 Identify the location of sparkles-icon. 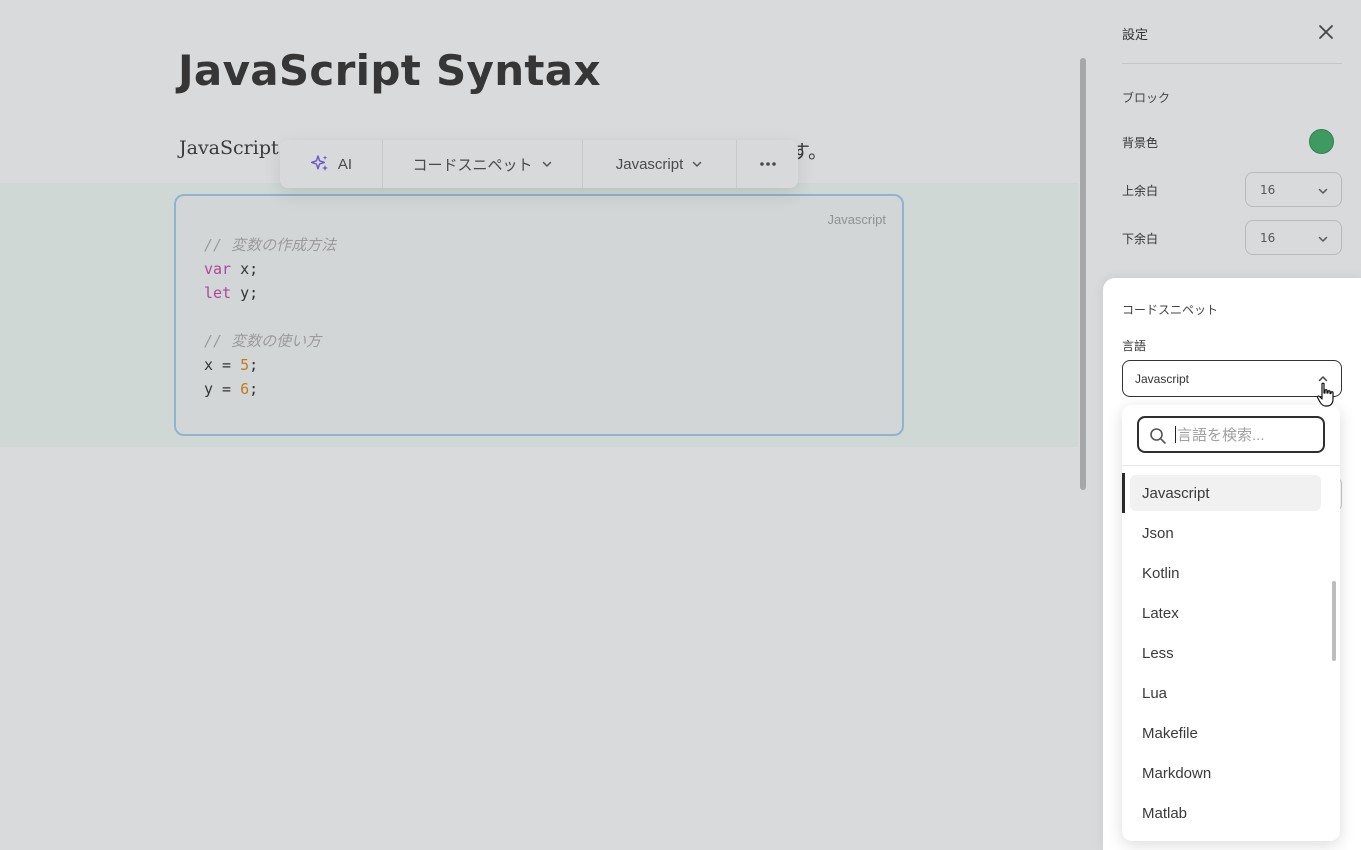
(319, 163).